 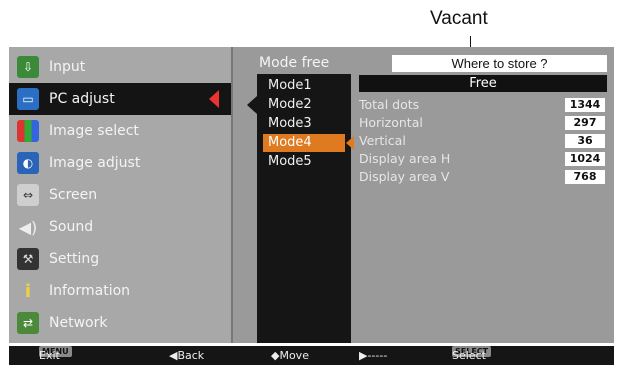 What do you see at coordinates (585, 123) in the screenshot?
I see `param-value: 297` at bounding box center [585, 123].